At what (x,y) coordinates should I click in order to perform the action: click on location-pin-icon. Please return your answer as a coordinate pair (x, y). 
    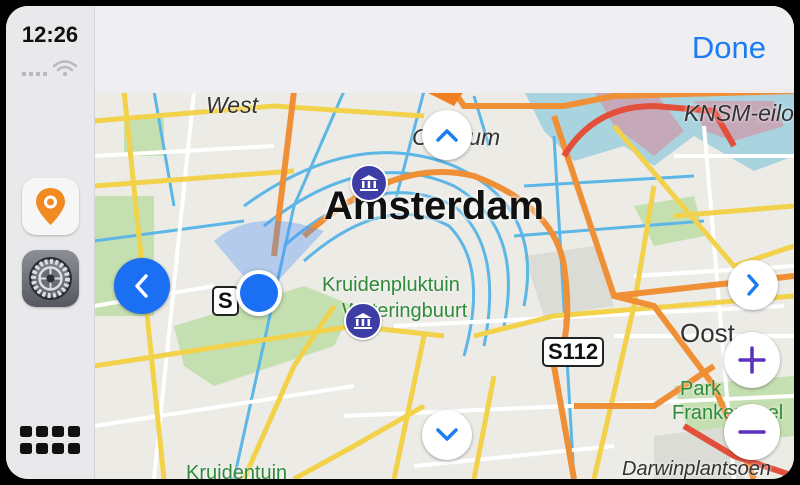
    Looking at the image, I should click on (50, 206).